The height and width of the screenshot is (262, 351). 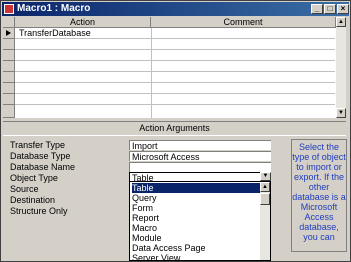 What do you see at coordinates (40, 156) in the screenshot?
I see `database-type-label: Database Type` at bounding box center [40, 156].